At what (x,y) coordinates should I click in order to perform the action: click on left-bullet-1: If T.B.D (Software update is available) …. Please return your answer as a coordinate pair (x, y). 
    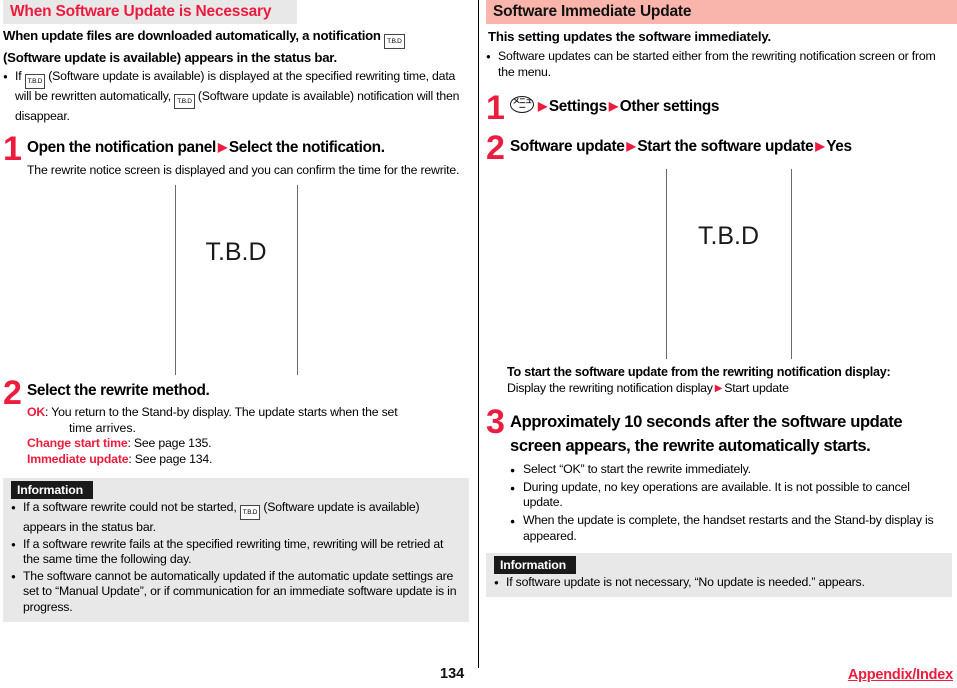
    Looking at the image, I should click on (236, 97).